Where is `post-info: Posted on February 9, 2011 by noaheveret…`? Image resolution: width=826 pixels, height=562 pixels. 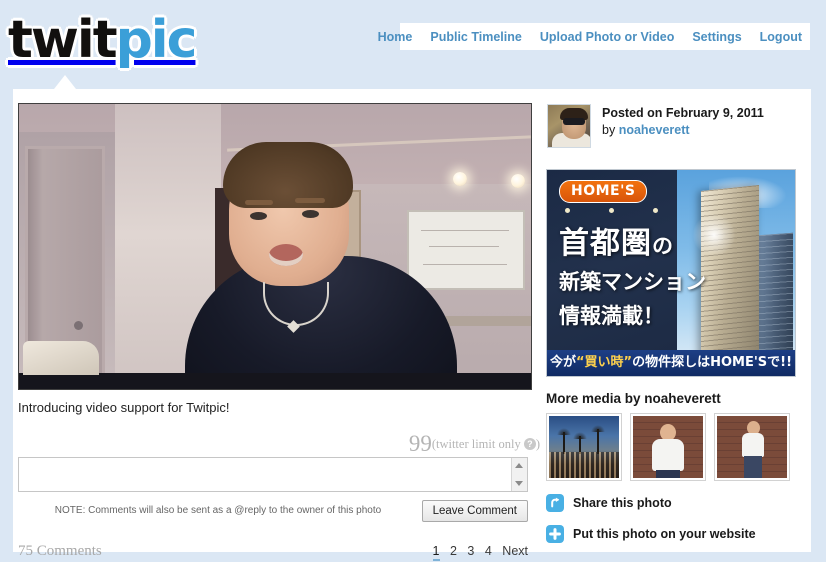 post-info: Posted on February 9, 2011 by noaheveret… is located at coordinates (677, 129).